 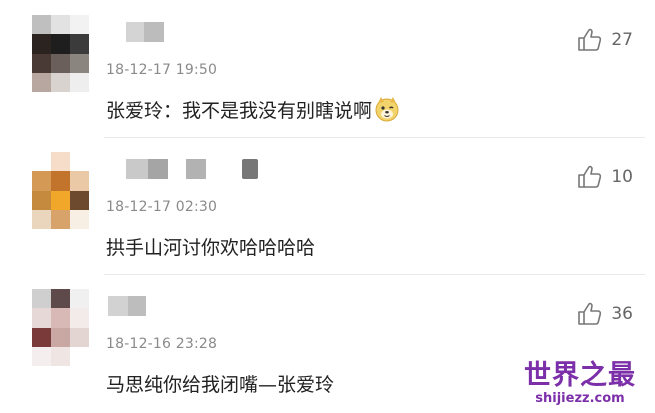 What do you see at coordinates (162, 70) in the screenshot?
I see `comment-timestamp: 18-12-17 19:50` at bounding box center [162, 70].